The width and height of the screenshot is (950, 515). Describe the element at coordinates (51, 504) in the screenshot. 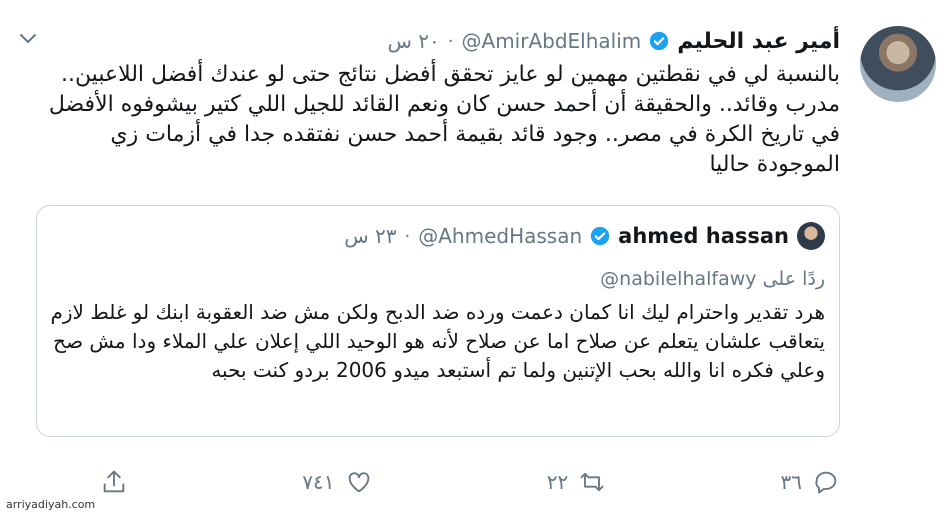

I see `watermark: arriyadiyah.com` at that location.